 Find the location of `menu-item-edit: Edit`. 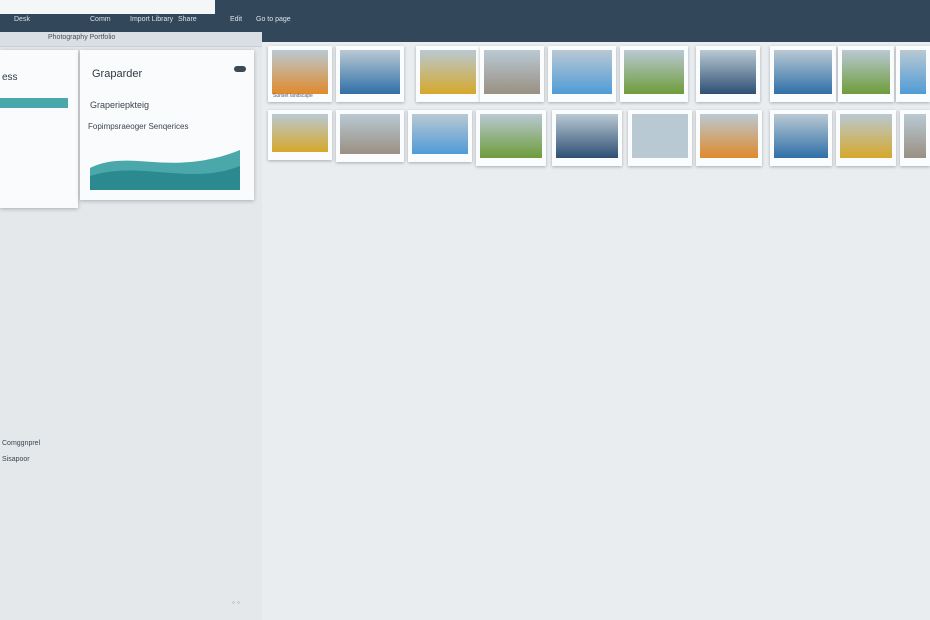

menu-item-edit: Edit is located at coordinates (236, 19).